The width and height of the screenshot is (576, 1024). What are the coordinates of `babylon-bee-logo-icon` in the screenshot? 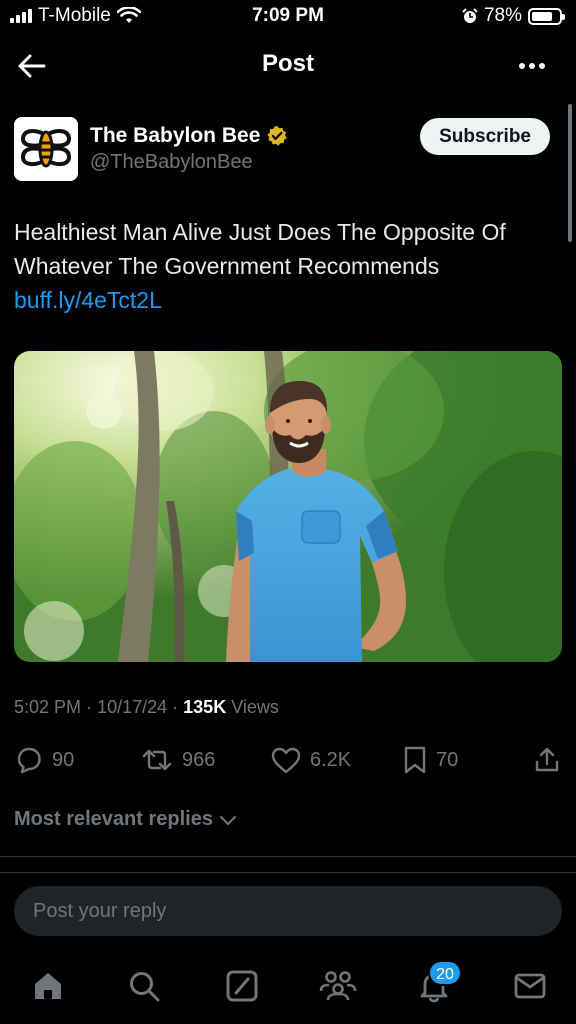 It's located at (46, 149).